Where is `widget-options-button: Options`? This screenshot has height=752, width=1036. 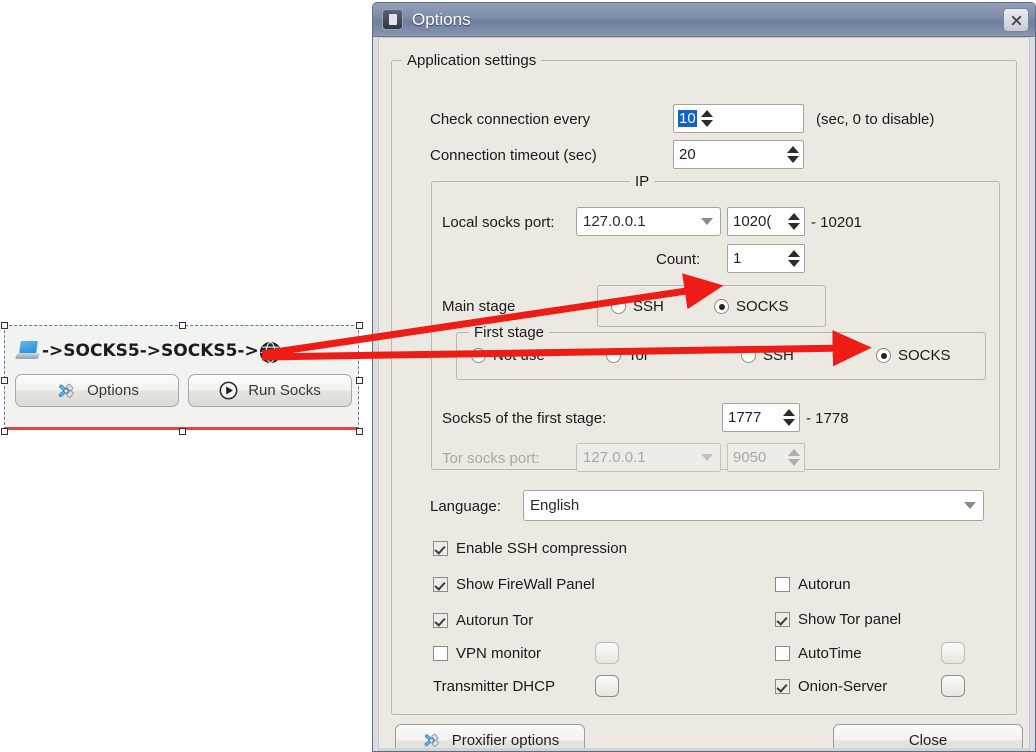
widget-options-button: Options is located at coordinates (97, 390).